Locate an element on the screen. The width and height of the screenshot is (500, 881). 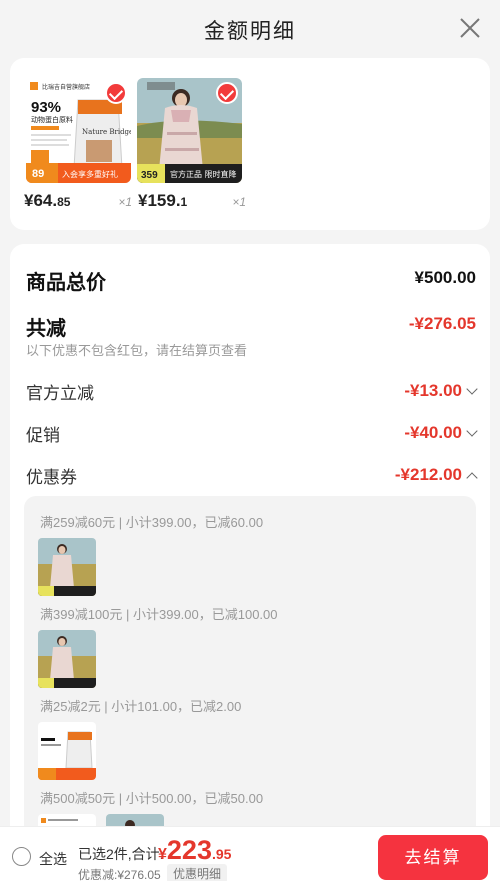
coupon-row: 优惠券 -¥212.00 is located at coordinates (252, 478).